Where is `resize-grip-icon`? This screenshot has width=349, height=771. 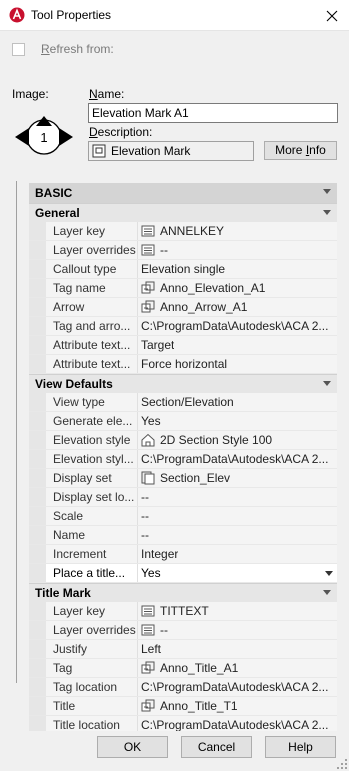 resize-grip-icon is located at coordinates (342, 764).